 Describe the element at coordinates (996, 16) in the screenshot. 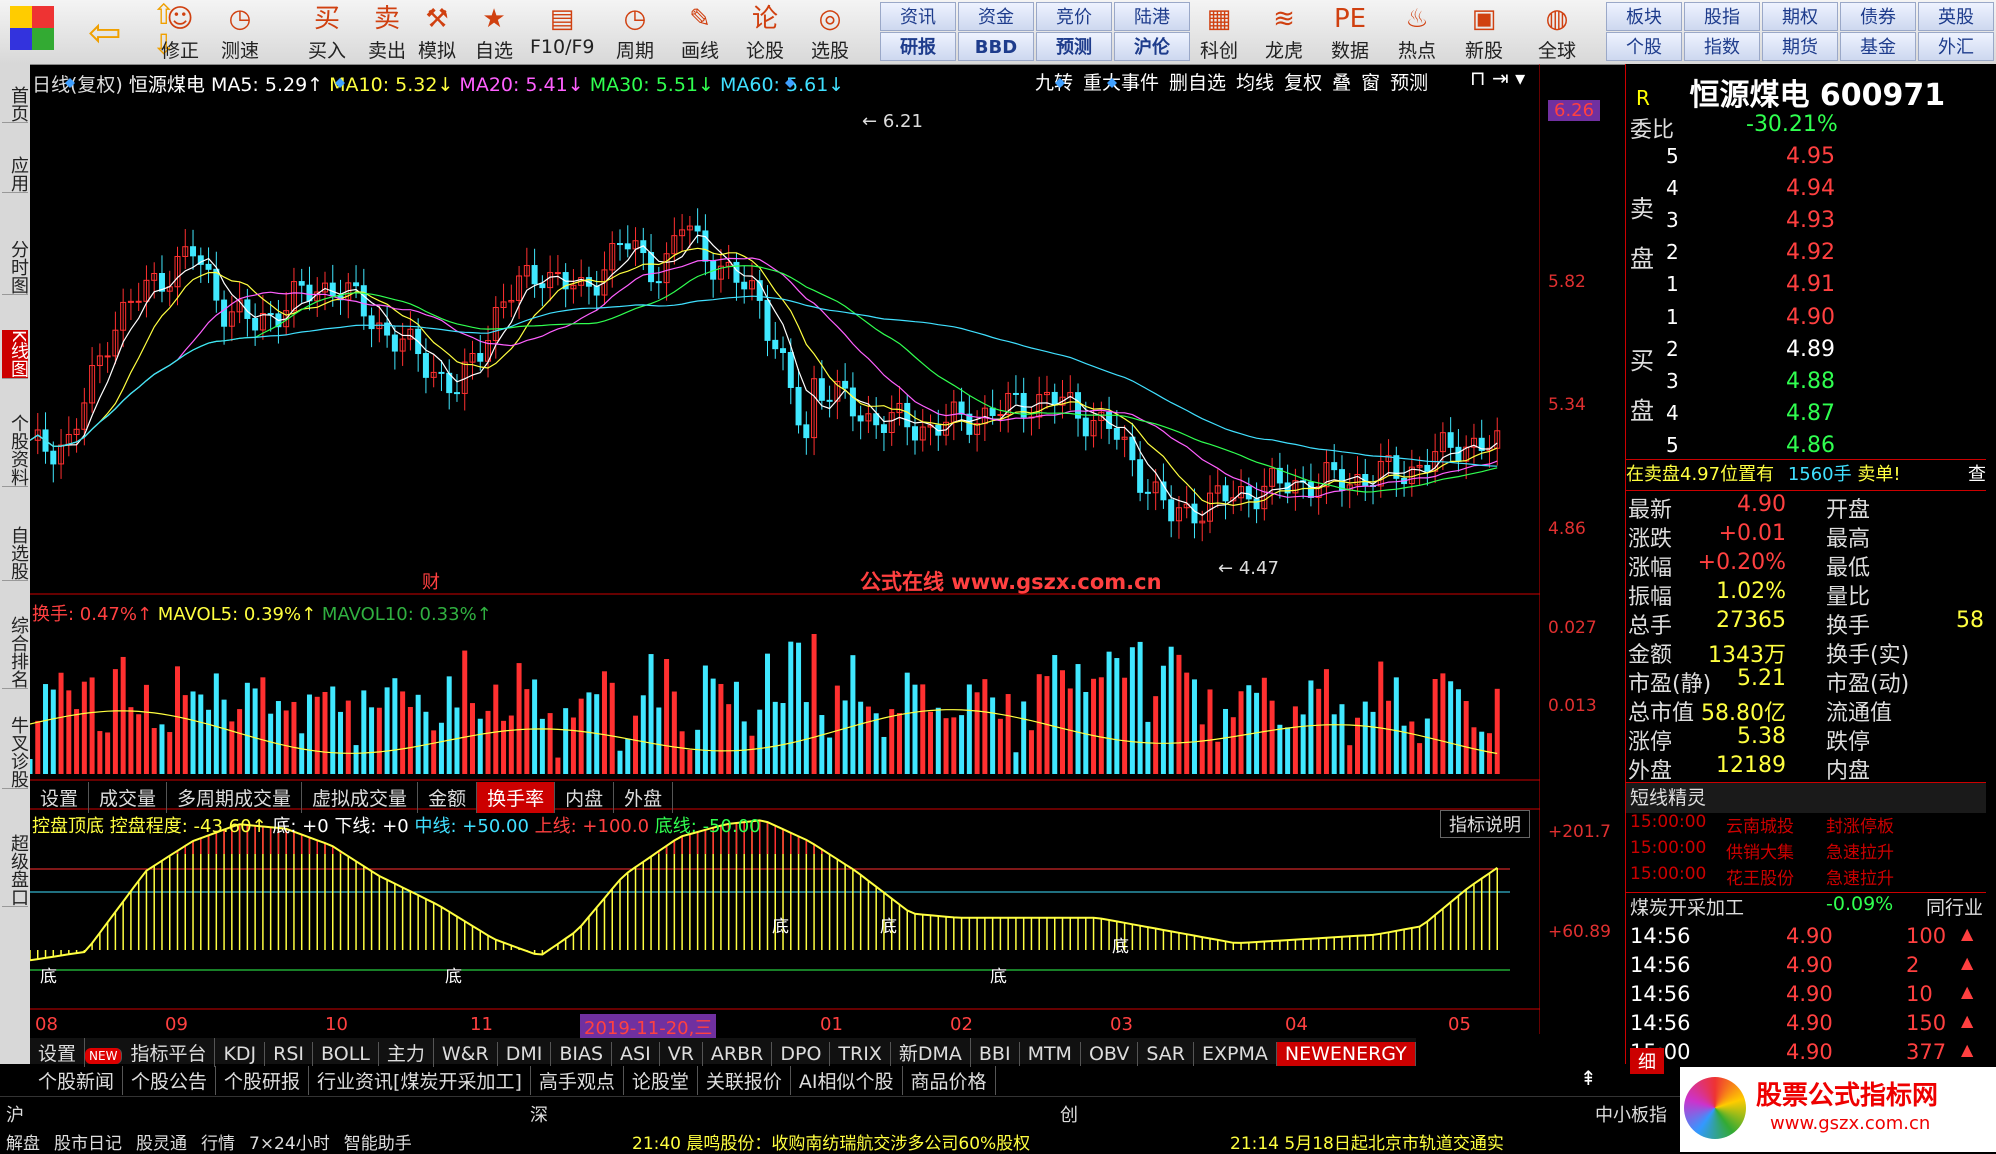

I see `toolbar-grid-button: 资金` at that location.